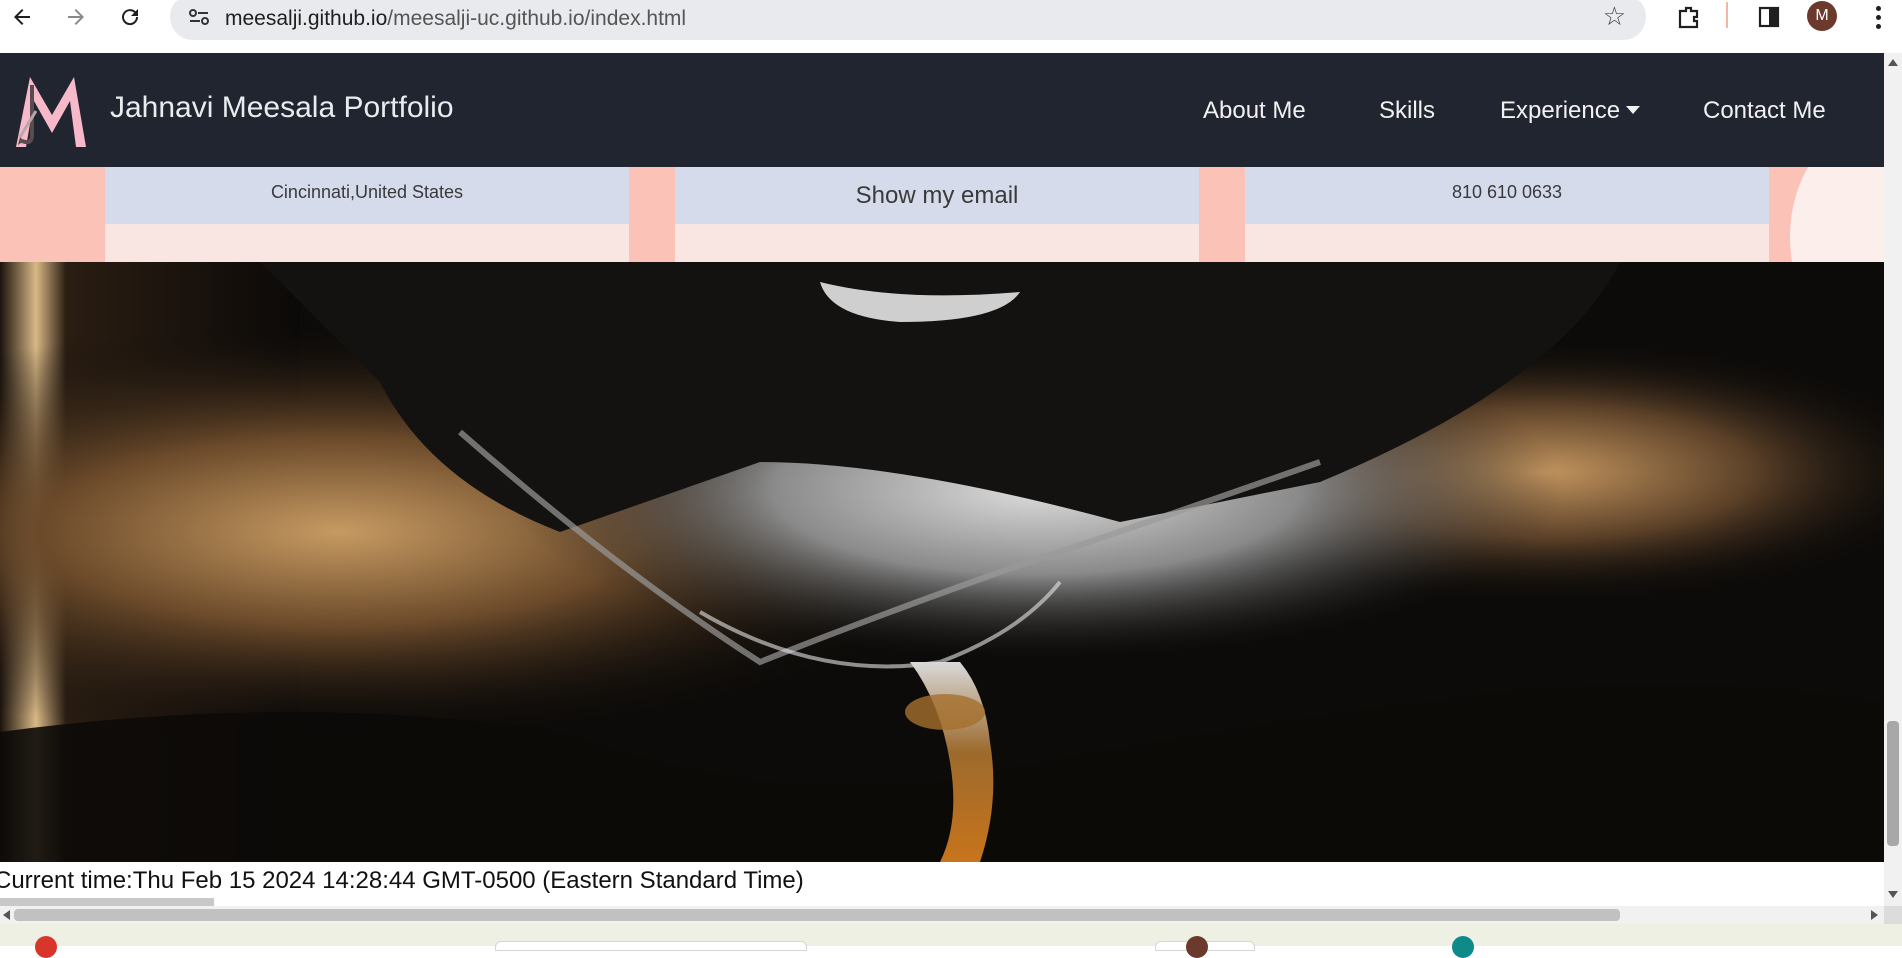 This screenshot has height=958, width=1902. Describe the element at coordinates (76, 17) in the screenshot. I see `forward-arrow-icon` at that location.